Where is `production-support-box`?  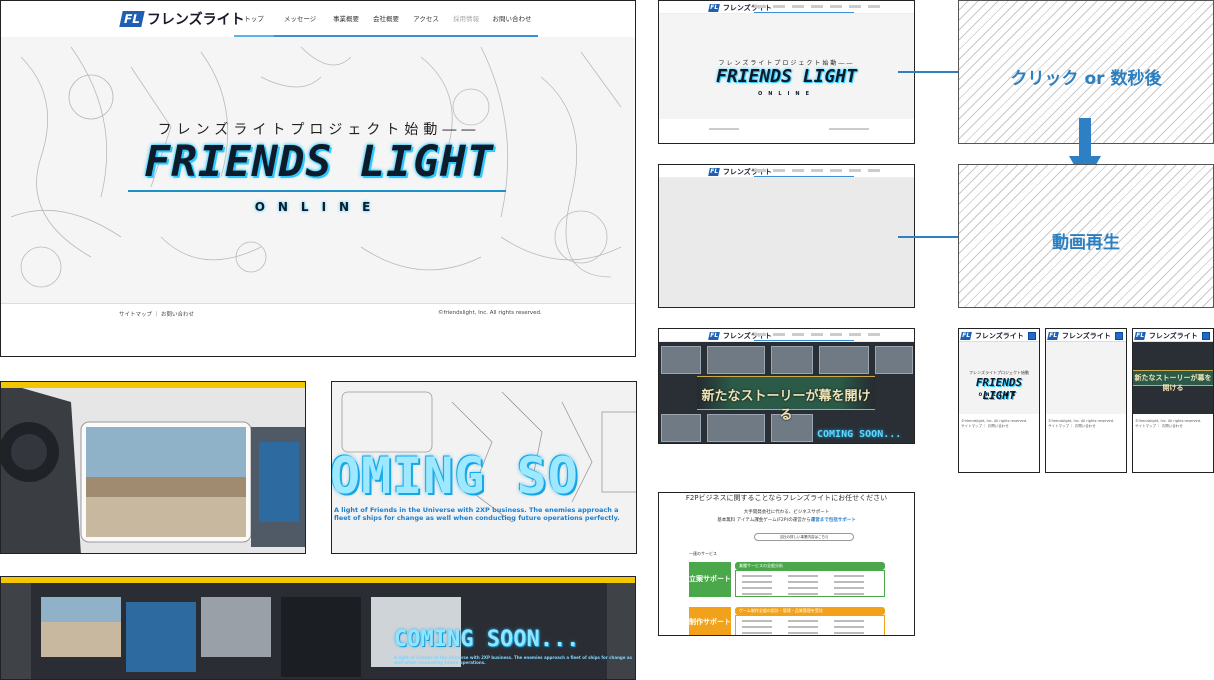
production-support-box is located at coordinates (810, 625).